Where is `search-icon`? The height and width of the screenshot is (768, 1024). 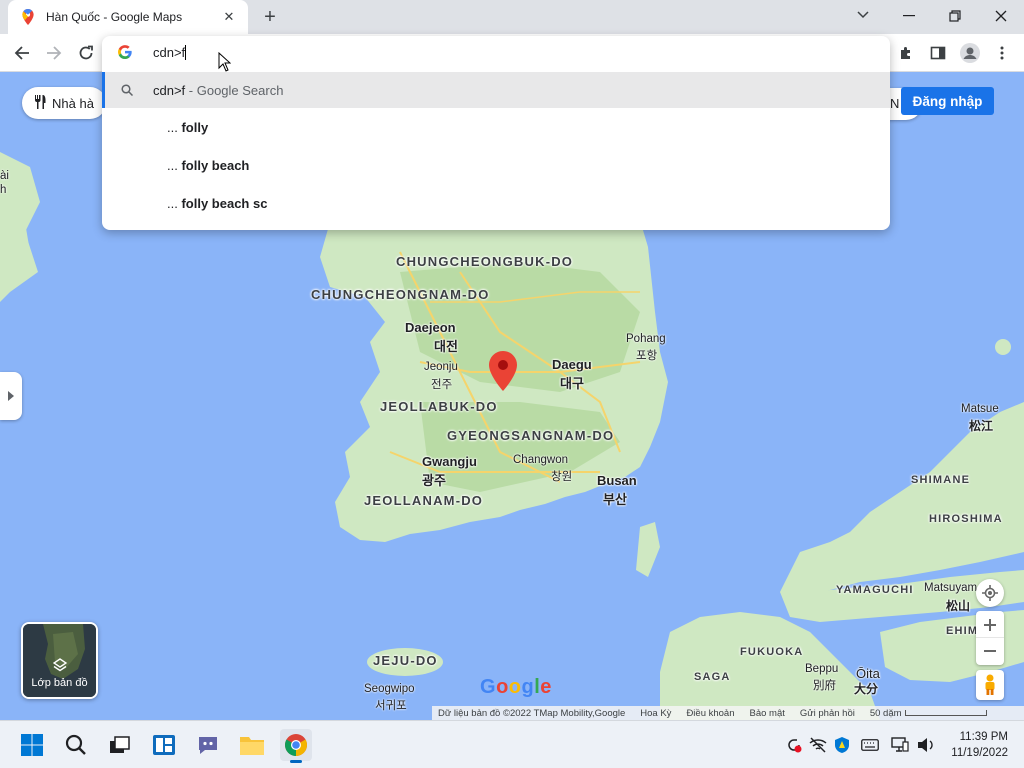
search-icon is located at coordinates (76, 745).